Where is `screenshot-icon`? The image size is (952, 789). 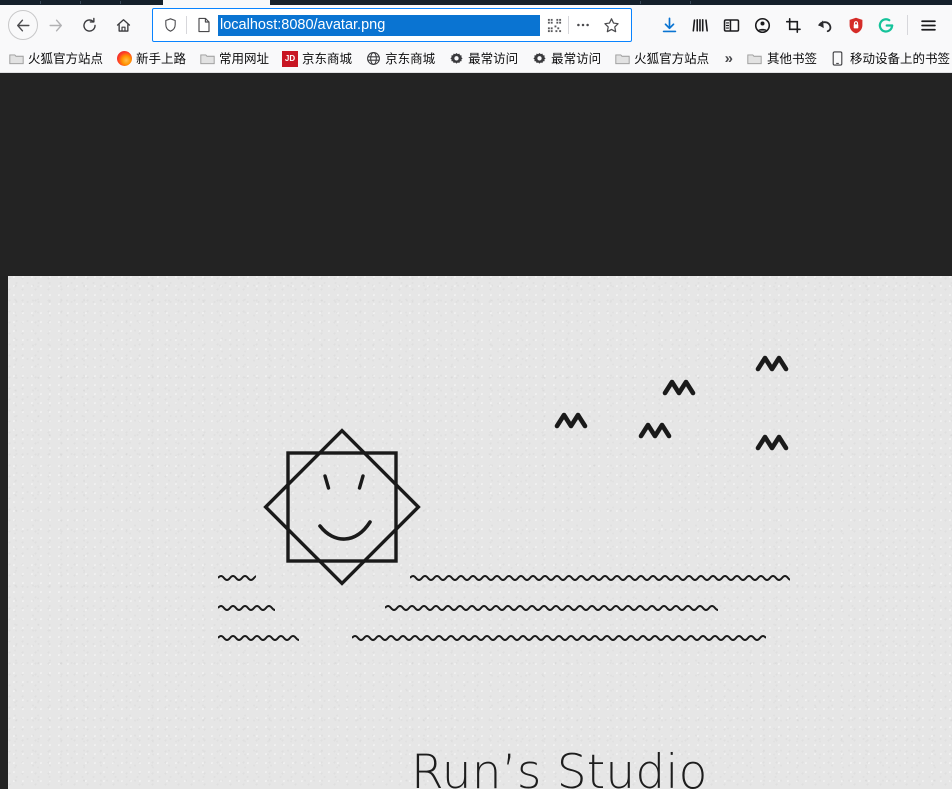 screenshot-icon is located at coordinates (793, 25).